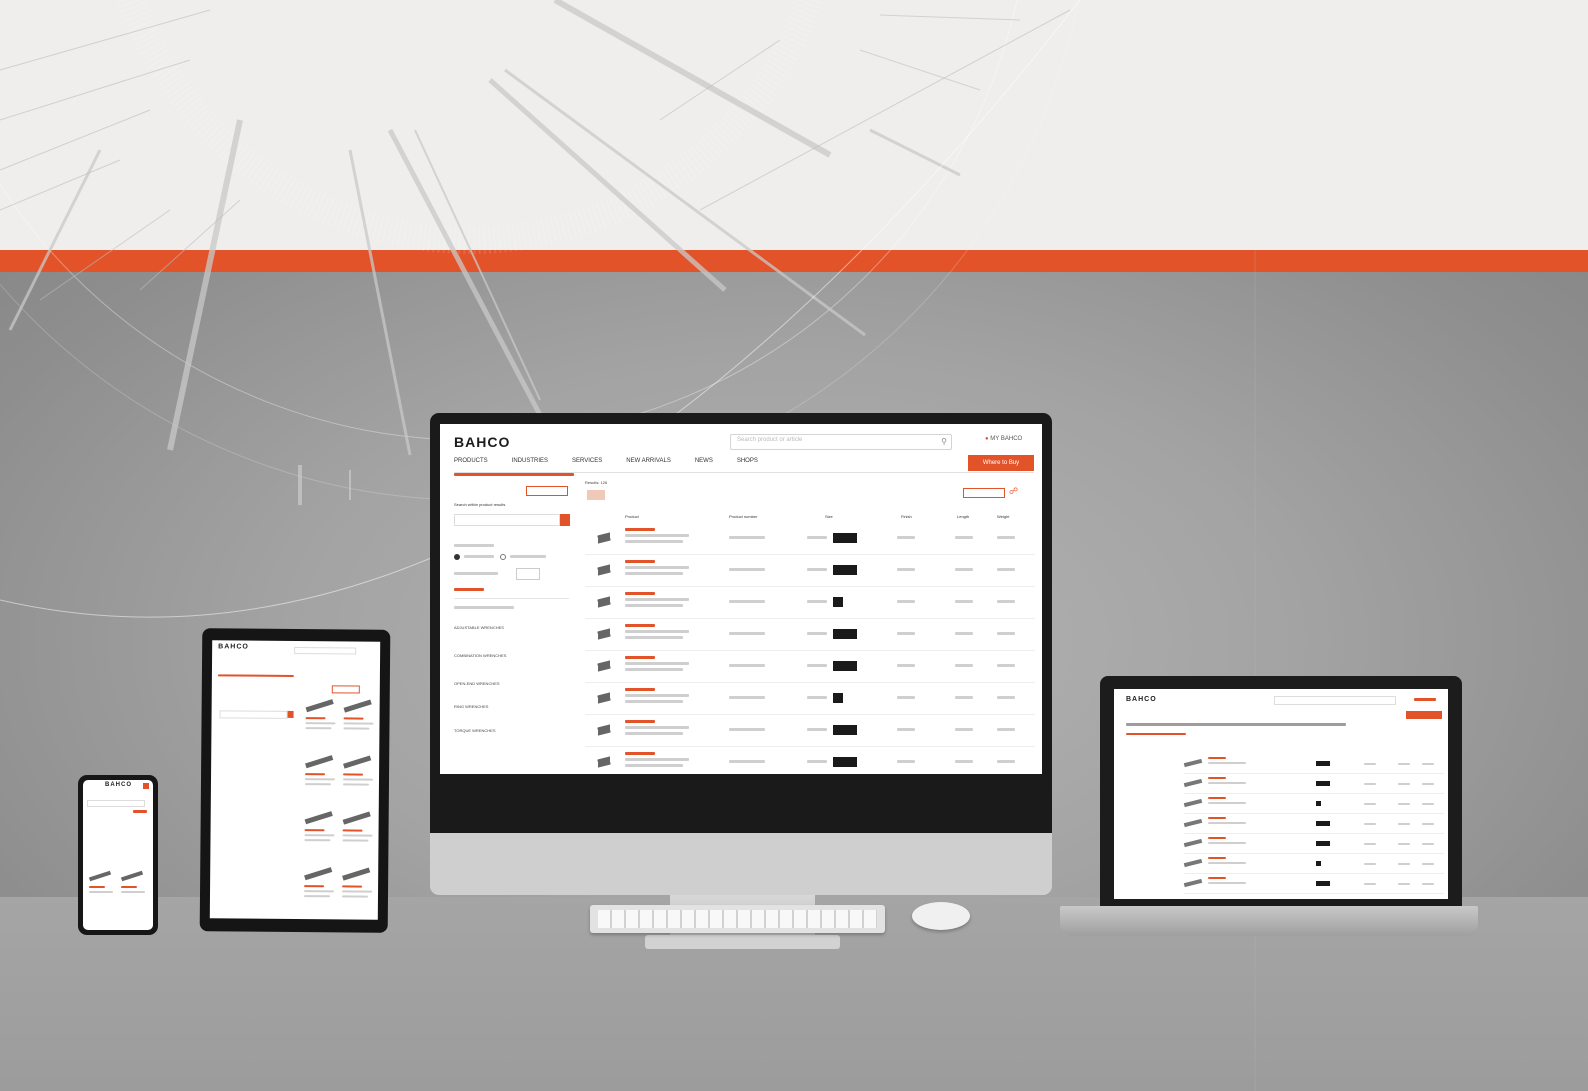  What do you see at coordinates (477, 683) in the screenshot?
I see `section-open-end-wrenches: OPEN-END WRENCHES` at bounding box center [477, 683].